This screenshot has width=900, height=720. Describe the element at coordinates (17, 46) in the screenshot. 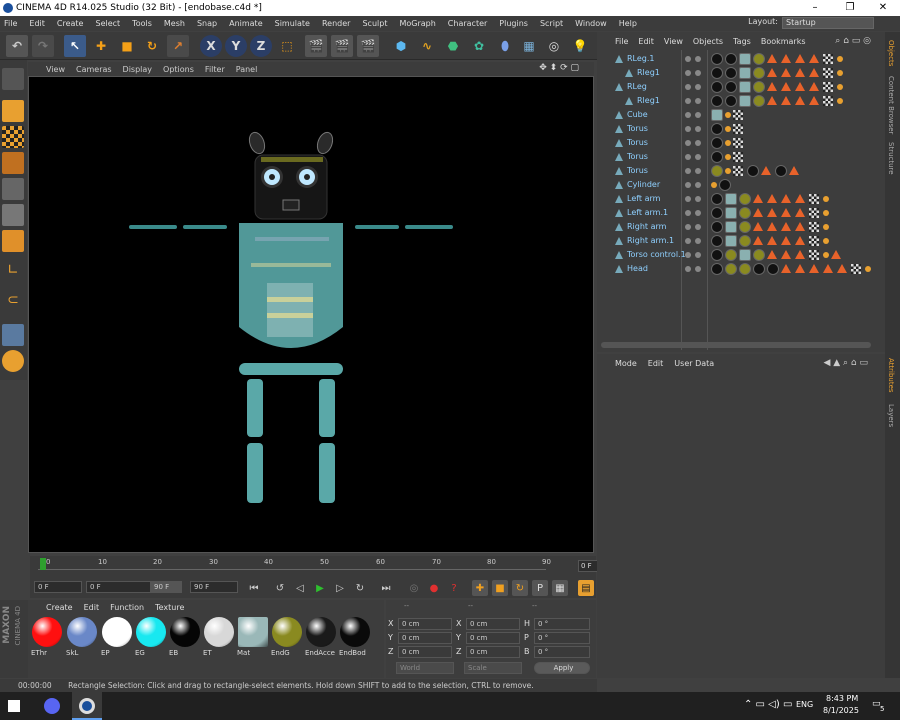

I see `undo-icon: ↶` at that location.